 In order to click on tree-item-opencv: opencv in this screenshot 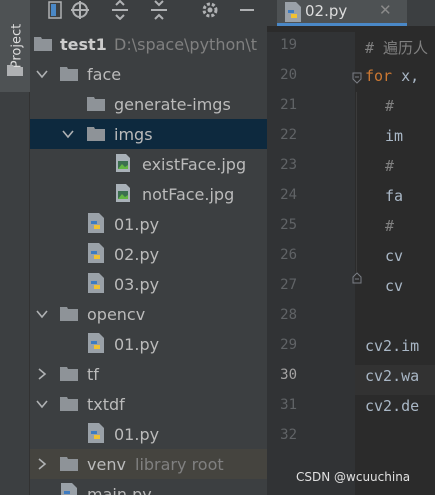, I will do `click(148, 314)`.